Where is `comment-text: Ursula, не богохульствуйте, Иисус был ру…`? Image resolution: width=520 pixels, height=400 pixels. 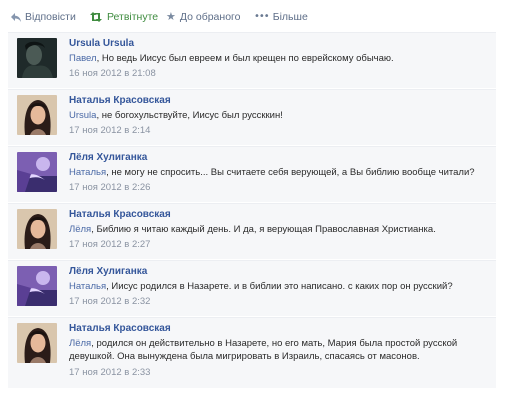
comment-text: Ursula, не богохульствуйте, Иисус был ру… is located at coordinates (280, 115).